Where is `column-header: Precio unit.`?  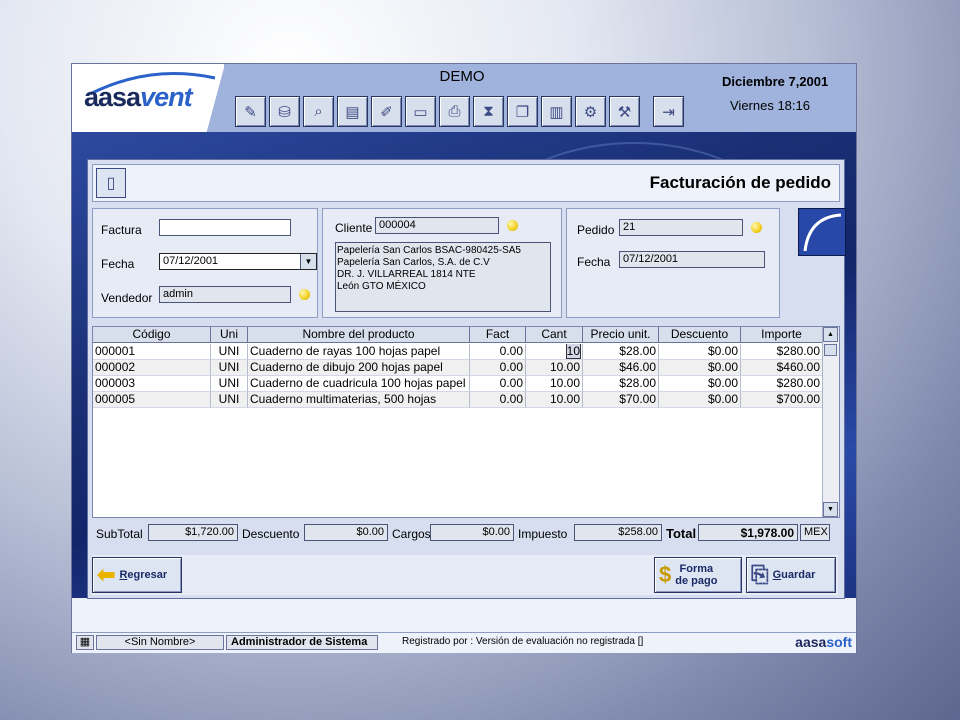
column-header: Precio unit. is located at coordinates (621, 335).